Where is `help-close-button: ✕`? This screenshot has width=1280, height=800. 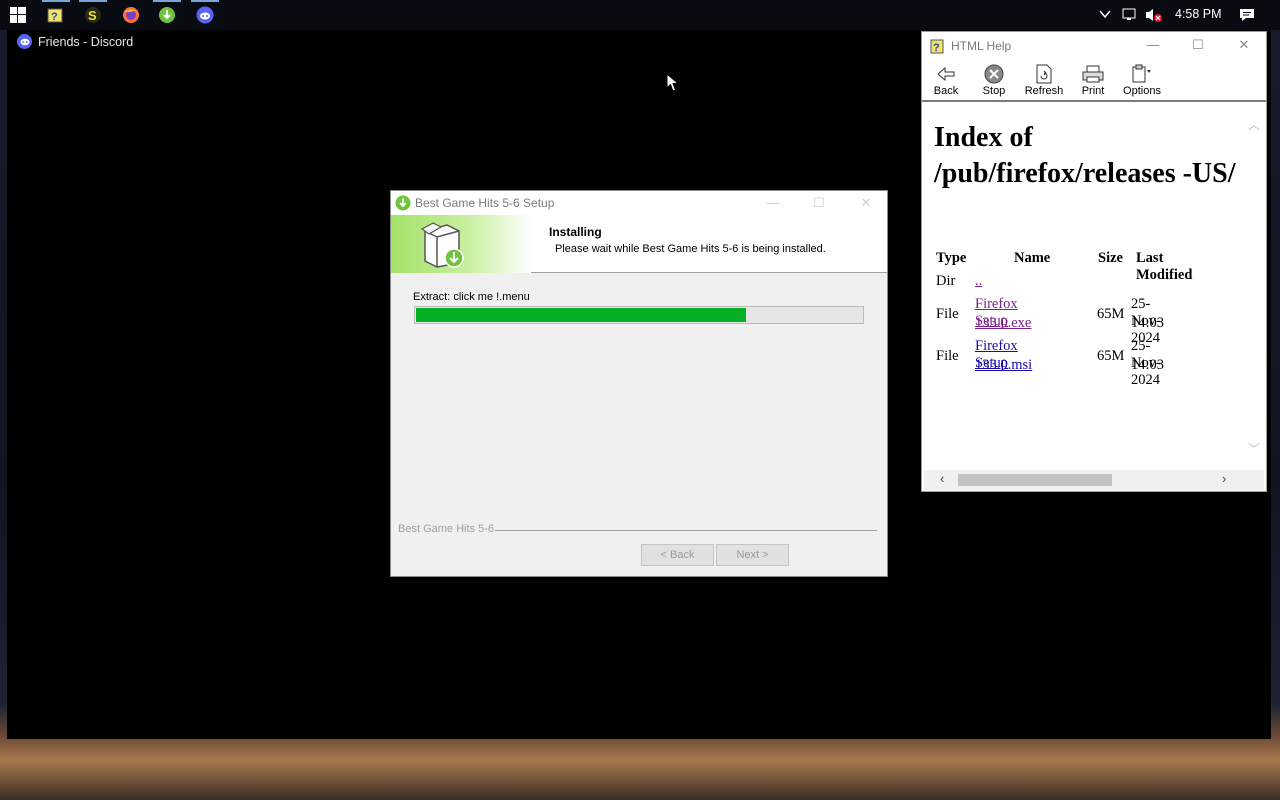 help-close-button: ✕ is located at coordinates (1244, 45).